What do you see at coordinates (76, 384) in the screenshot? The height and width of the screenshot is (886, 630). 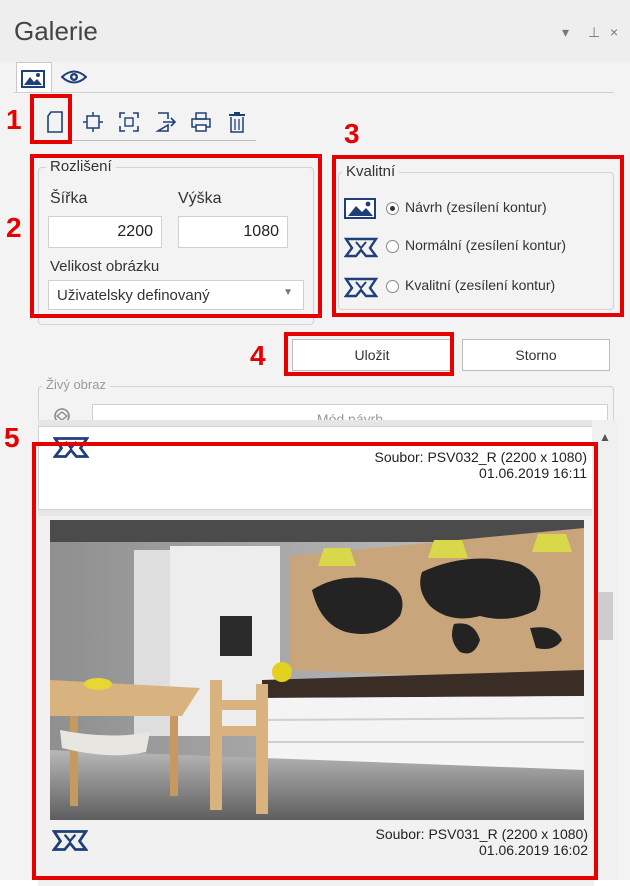 I see `live-image-legend: Živý obraz` at bounding box center [76, 384].